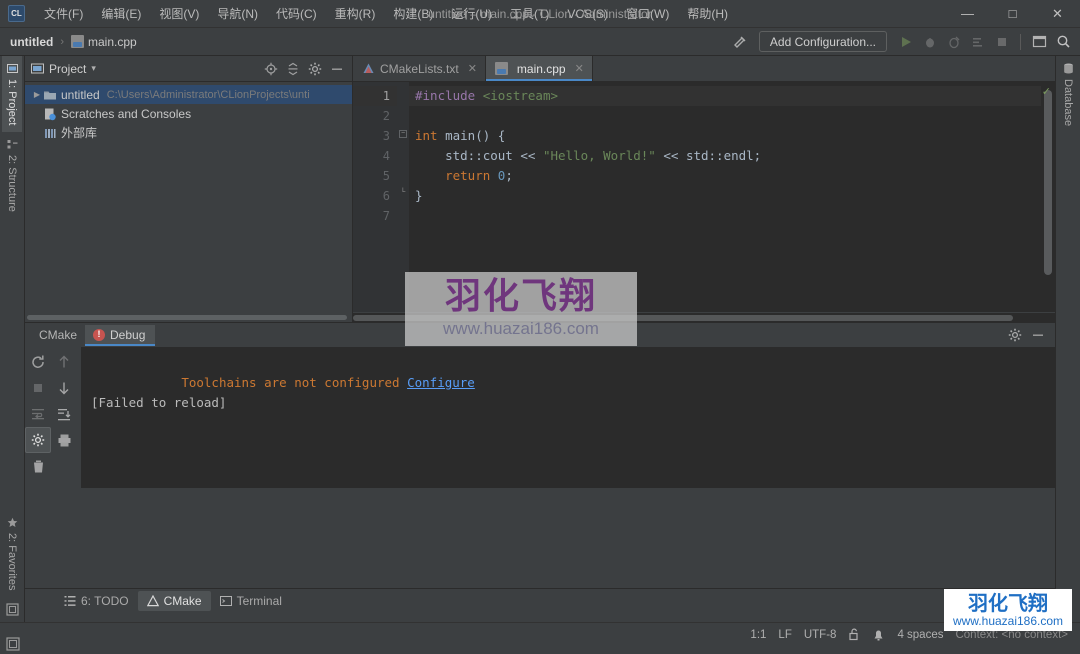  Describe the element at coordinates (471, 13) in the screenshot. I see `menu-run: 运行(U)` at that location.